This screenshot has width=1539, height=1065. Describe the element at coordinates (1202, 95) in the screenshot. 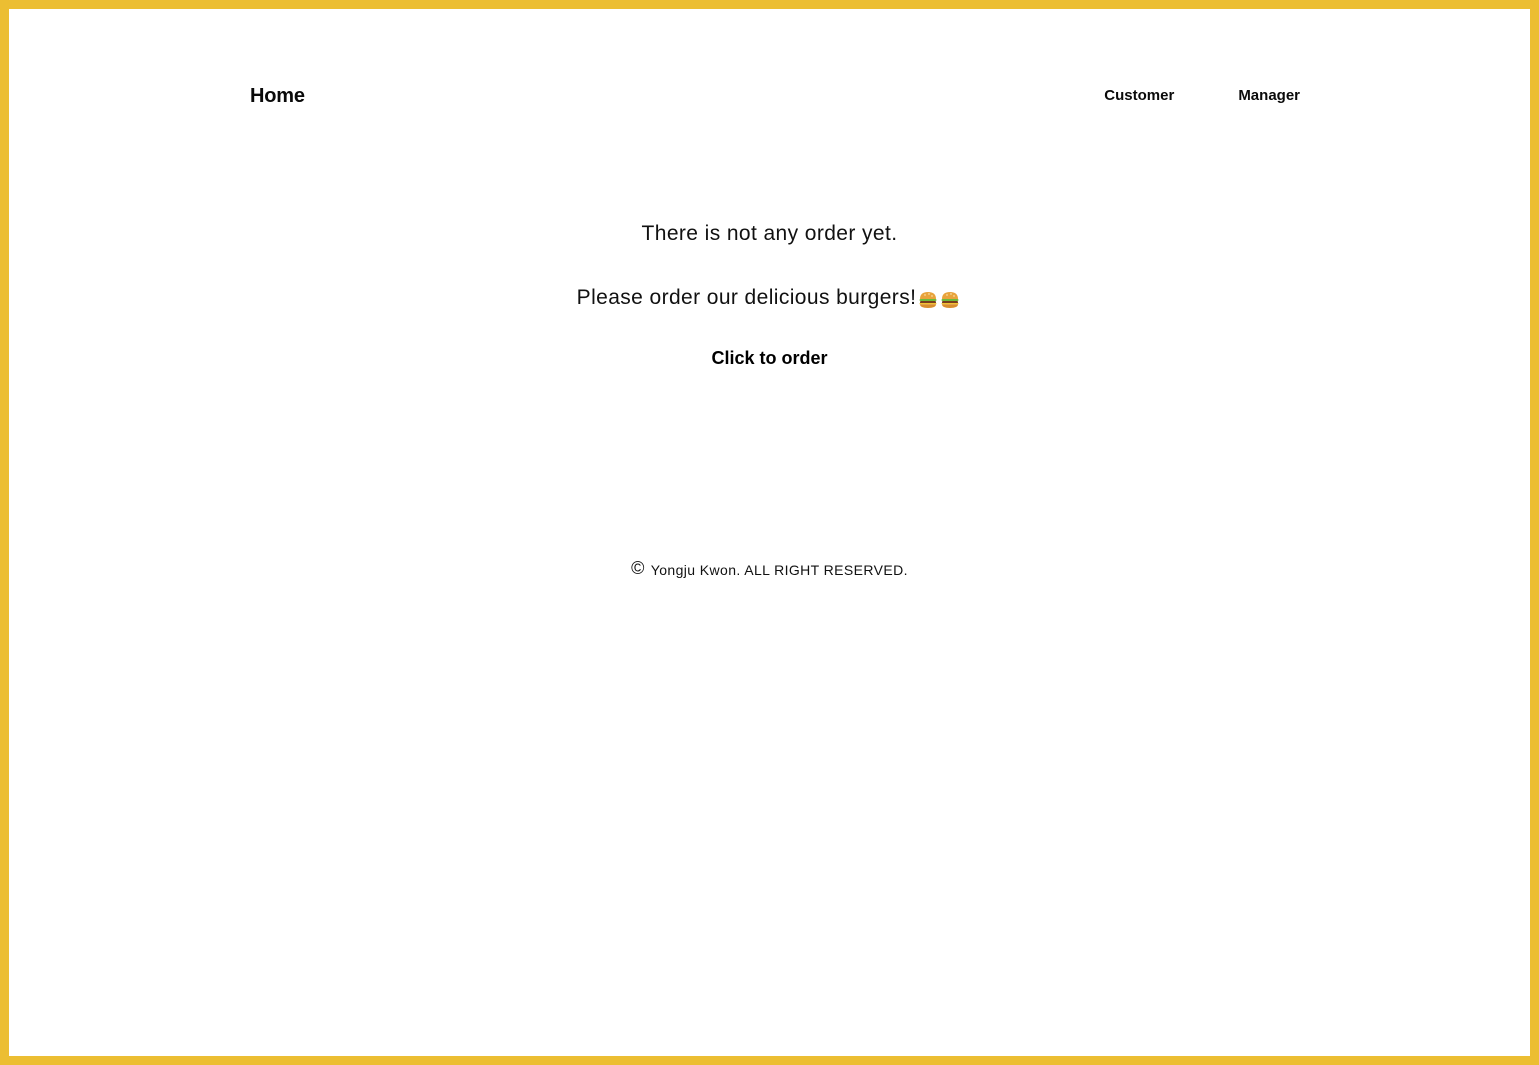

I see `nav-links: Customer Manager` at that location.